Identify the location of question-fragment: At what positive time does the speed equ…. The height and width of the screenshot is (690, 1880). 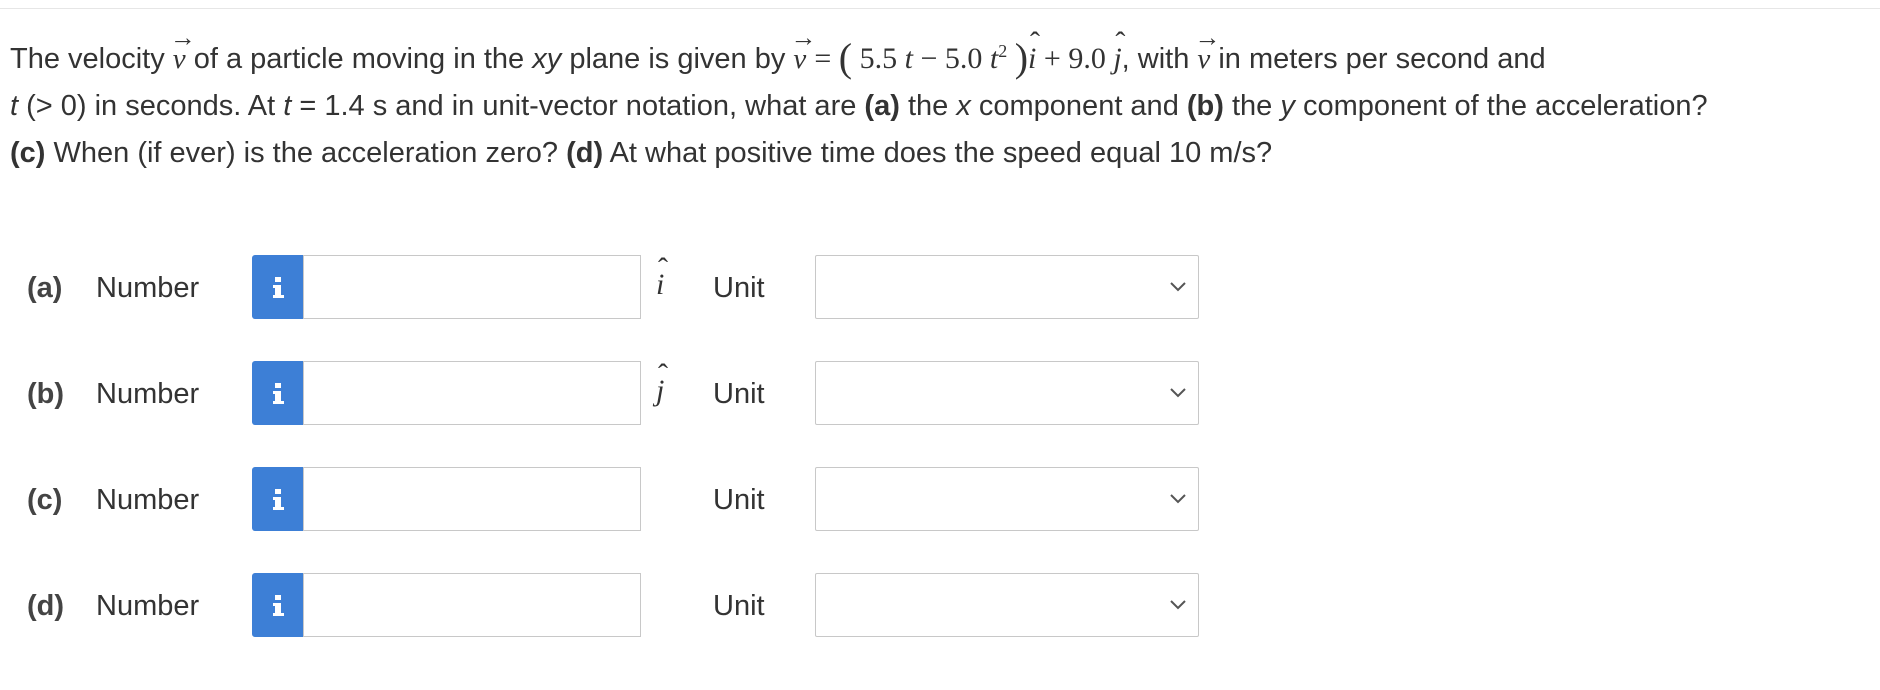
(941, 153).